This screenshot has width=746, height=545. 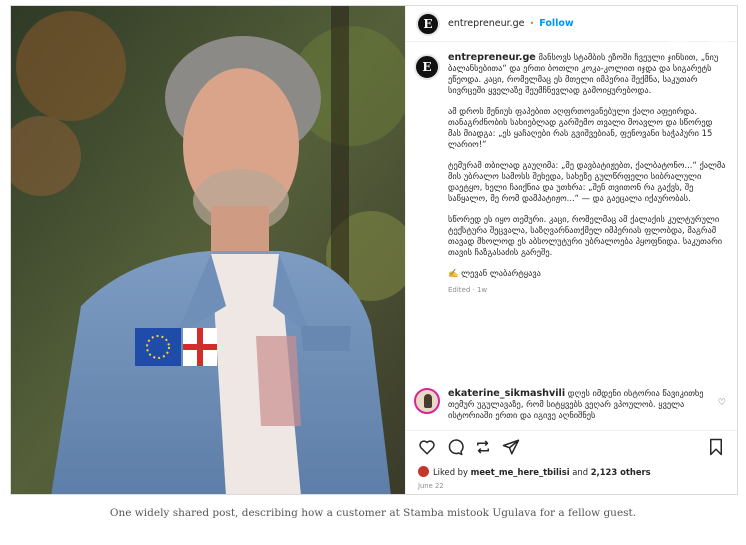 I want to click on comment-icon, so click(x=455, y=447).